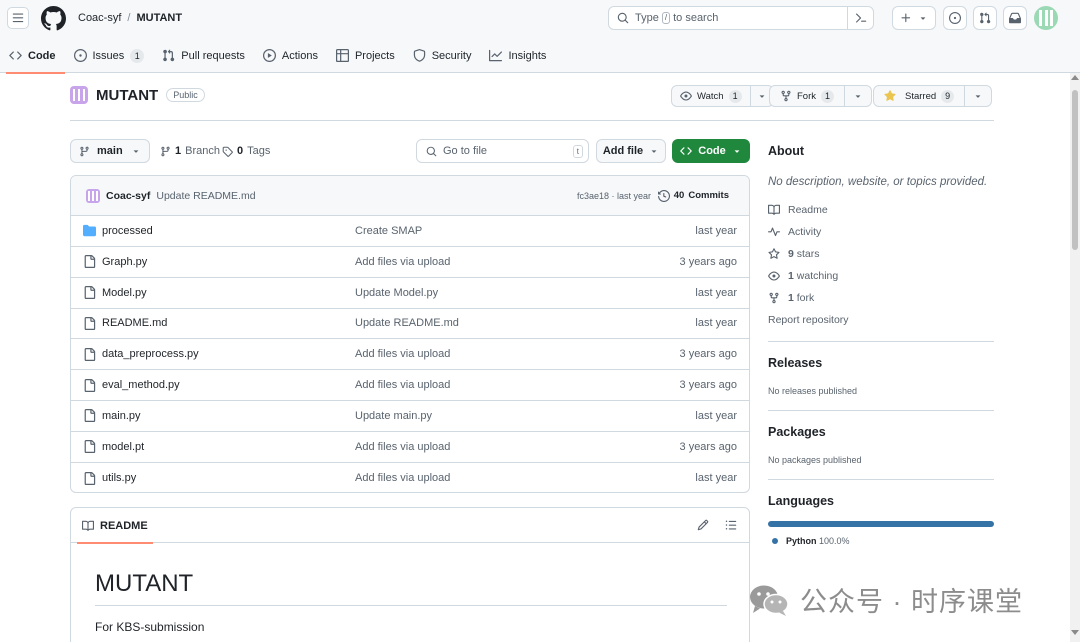  Describe the element at coordinates (1046, 18) in the screenshot. I see `user-avatar` at that location.